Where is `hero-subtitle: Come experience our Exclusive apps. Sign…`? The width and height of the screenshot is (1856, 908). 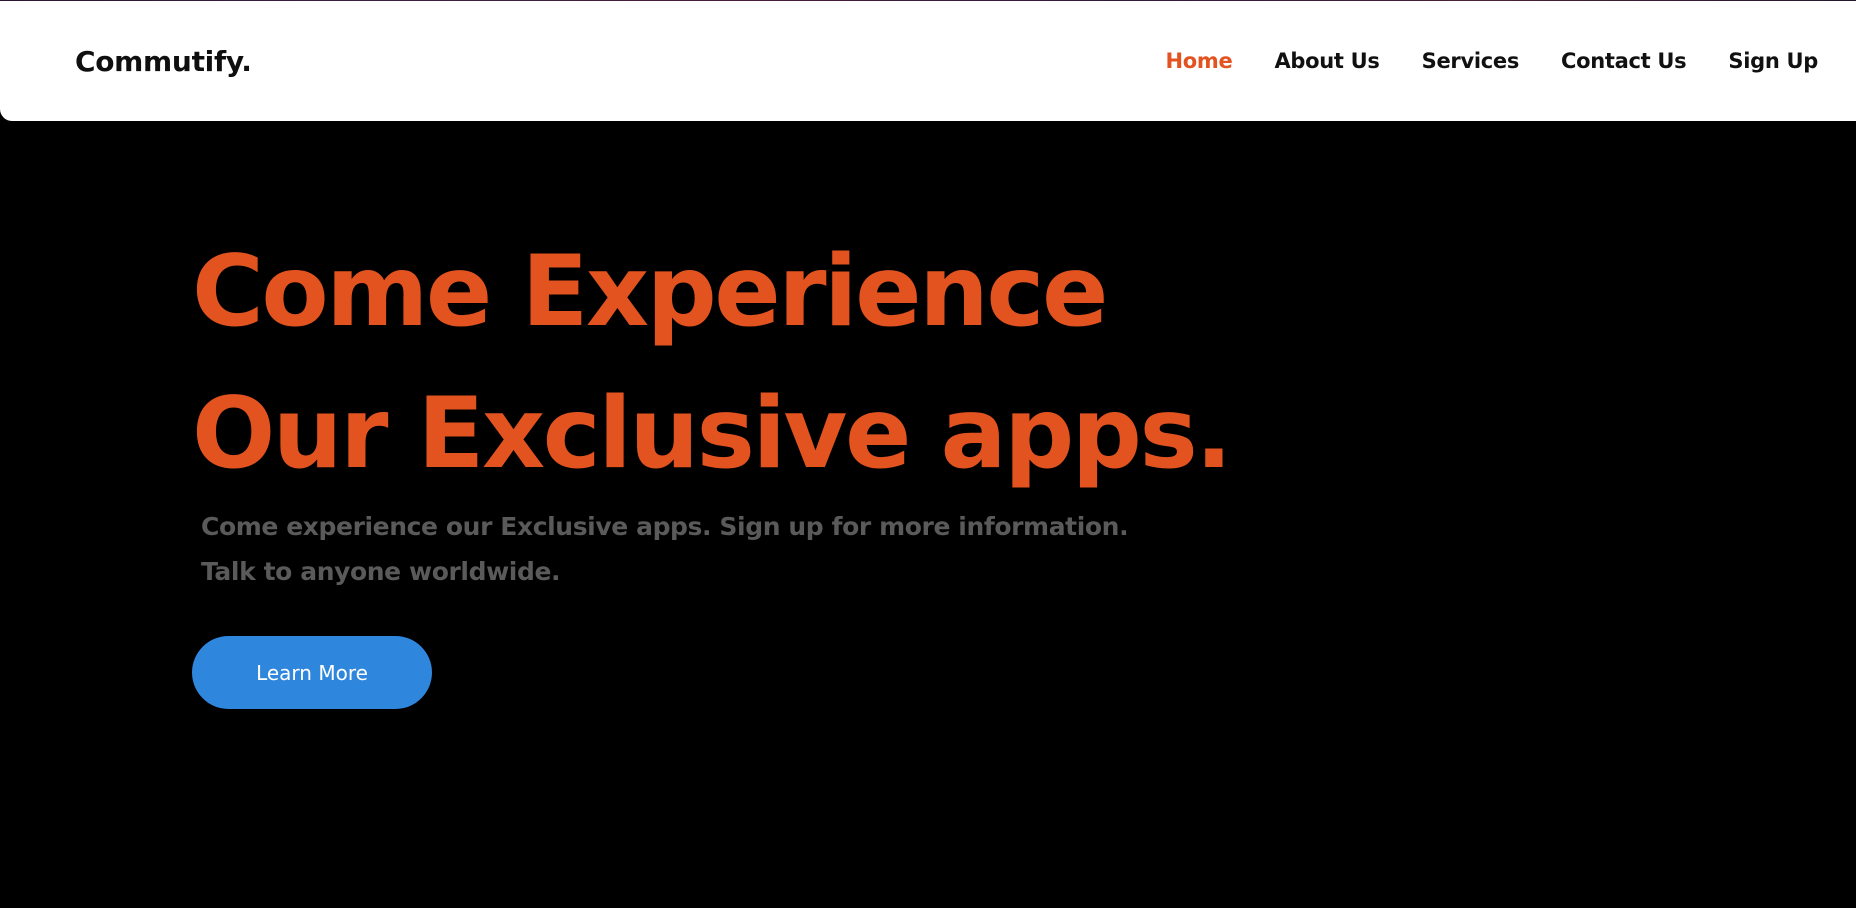 hero-subtitle: Come experience our Exclusive apps. Sign… is located at coordinates (701, 549).